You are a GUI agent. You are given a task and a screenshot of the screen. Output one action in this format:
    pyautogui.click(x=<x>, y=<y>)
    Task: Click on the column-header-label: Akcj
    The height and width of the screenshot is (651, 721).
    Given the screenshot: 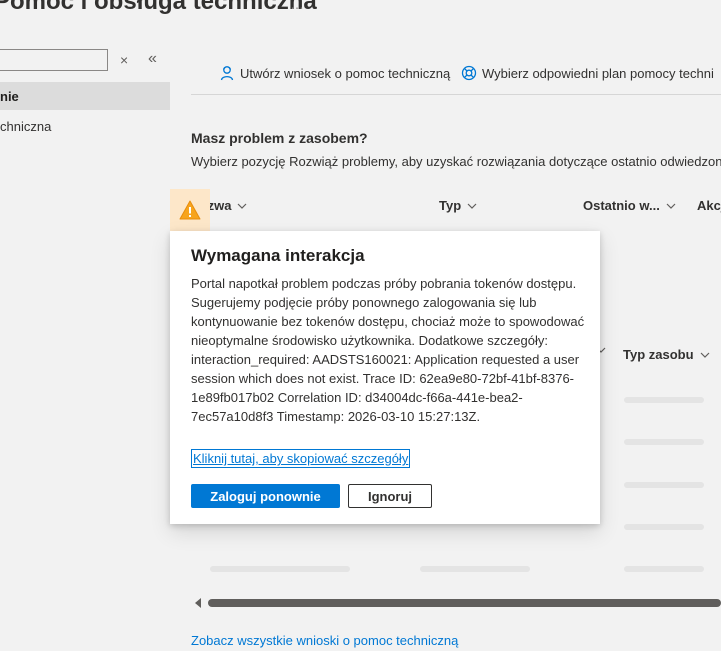 What is the action you would take?
    pyautogui.click(x=709, y=205)
    